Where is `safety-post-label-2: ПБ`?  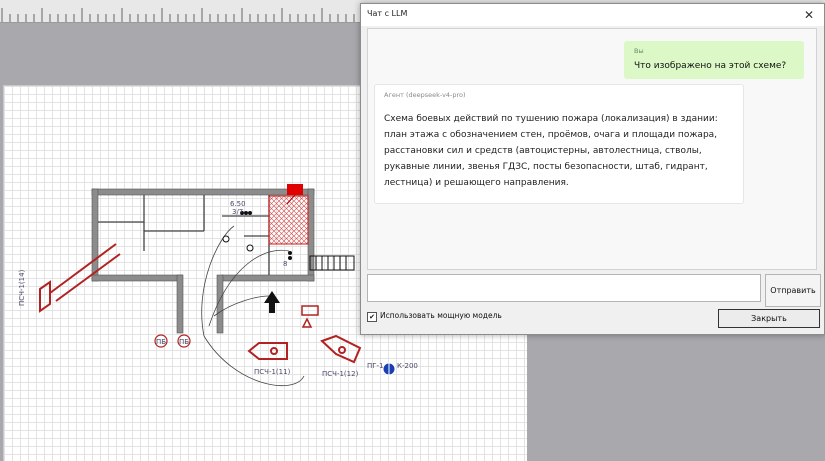
safety-post-label-2: ПБ is located at coordinates (184, 342).